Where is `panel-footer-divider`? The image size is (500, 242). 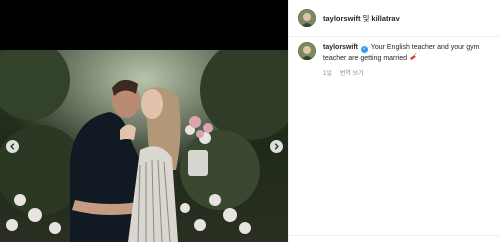 panel-footer-divider is located at coordinates (394, 238).